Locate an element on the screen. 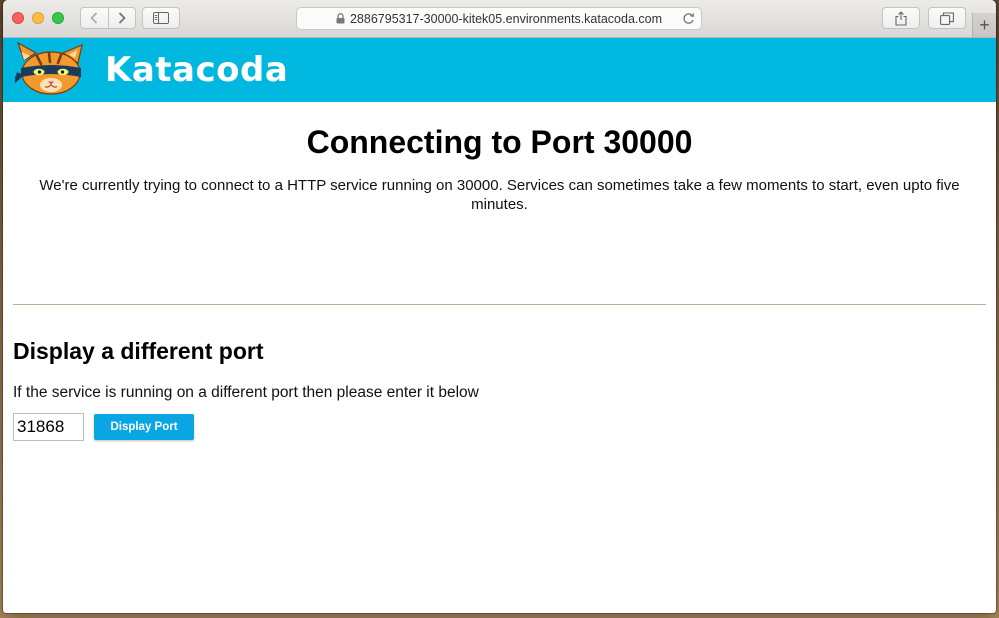 The image size is (999, 618). sidebar-toggle-button is located at coordinates (161, 18).